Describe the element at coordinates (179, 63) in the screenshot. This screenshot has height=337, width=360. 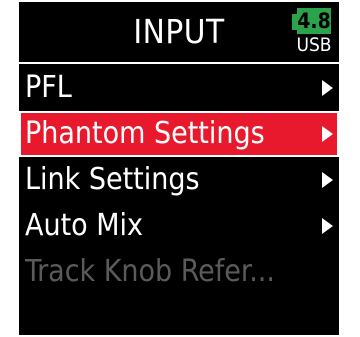
I see `header-divider` at that location.